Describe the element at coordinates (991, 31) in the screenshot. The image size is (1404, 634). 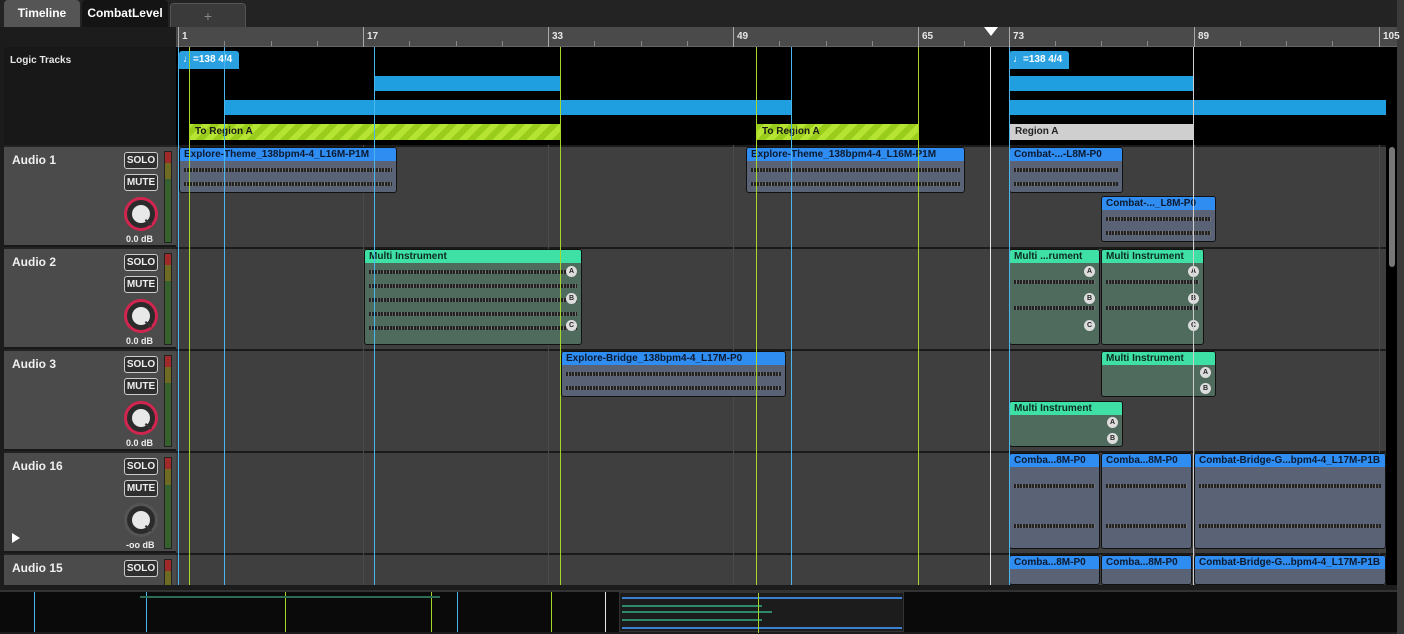
I see `playhead-handle-icon` at that location.